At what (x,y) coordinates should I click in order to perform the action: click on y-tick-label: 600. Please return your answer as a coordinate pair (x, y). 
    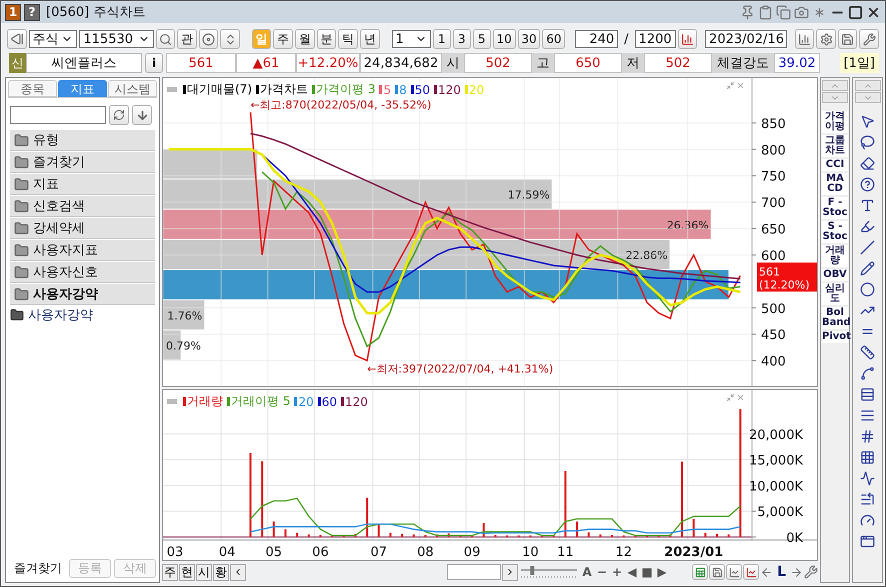
    Looking at the image, I should click on (773, 256).